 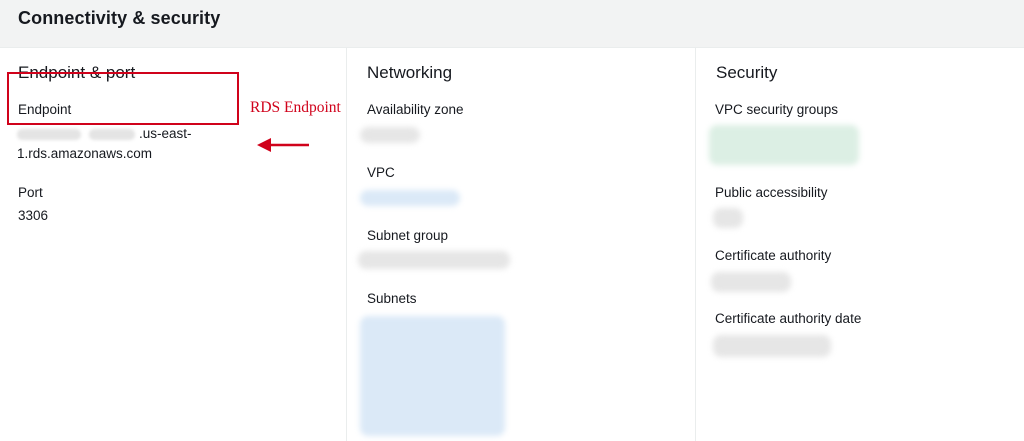 I want to click on availability-zone-label: Availability zone, so click(x=415, y=109).